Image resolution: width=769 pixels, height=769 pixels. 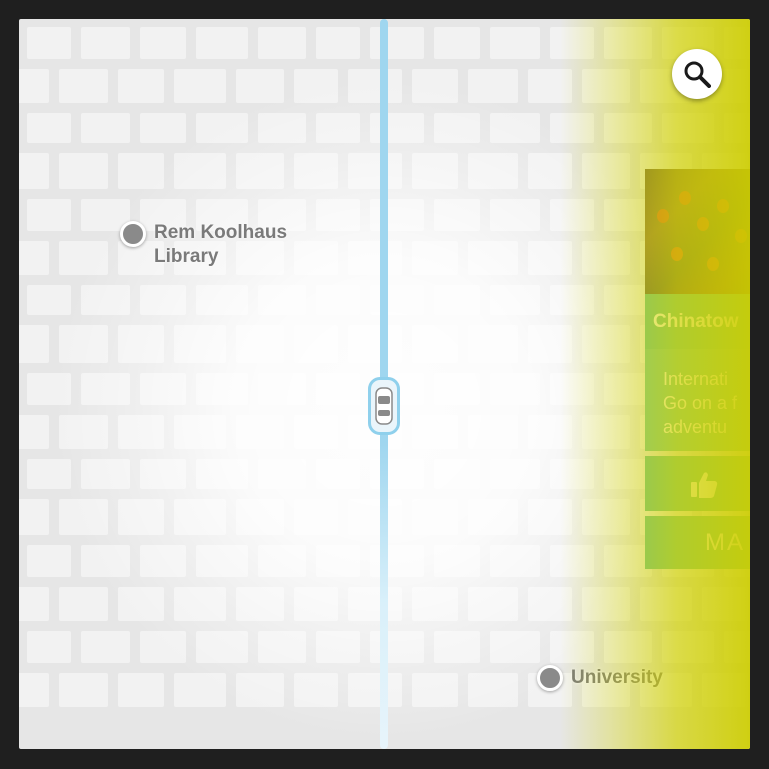 What do you see at coordinates (384, 406) in the screenshot?
I see `car-icon` at bounding box center [384, 406].